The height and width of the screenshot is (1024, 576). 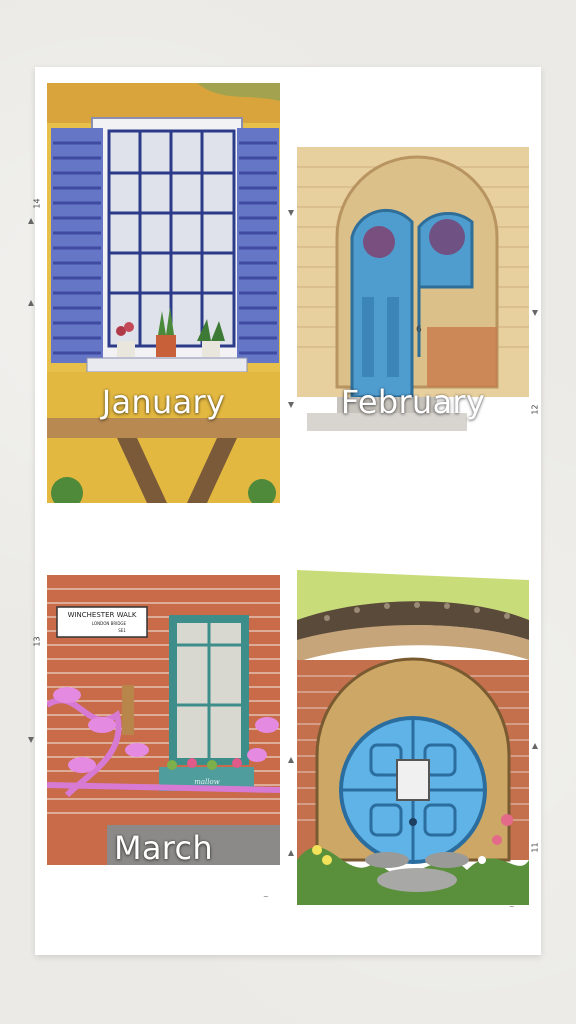 What do you see at coordinates (109, 623) in the screenshot?
I see `street-sign-line2: LONDON BRIDGE` at bounding box center [109, 623].